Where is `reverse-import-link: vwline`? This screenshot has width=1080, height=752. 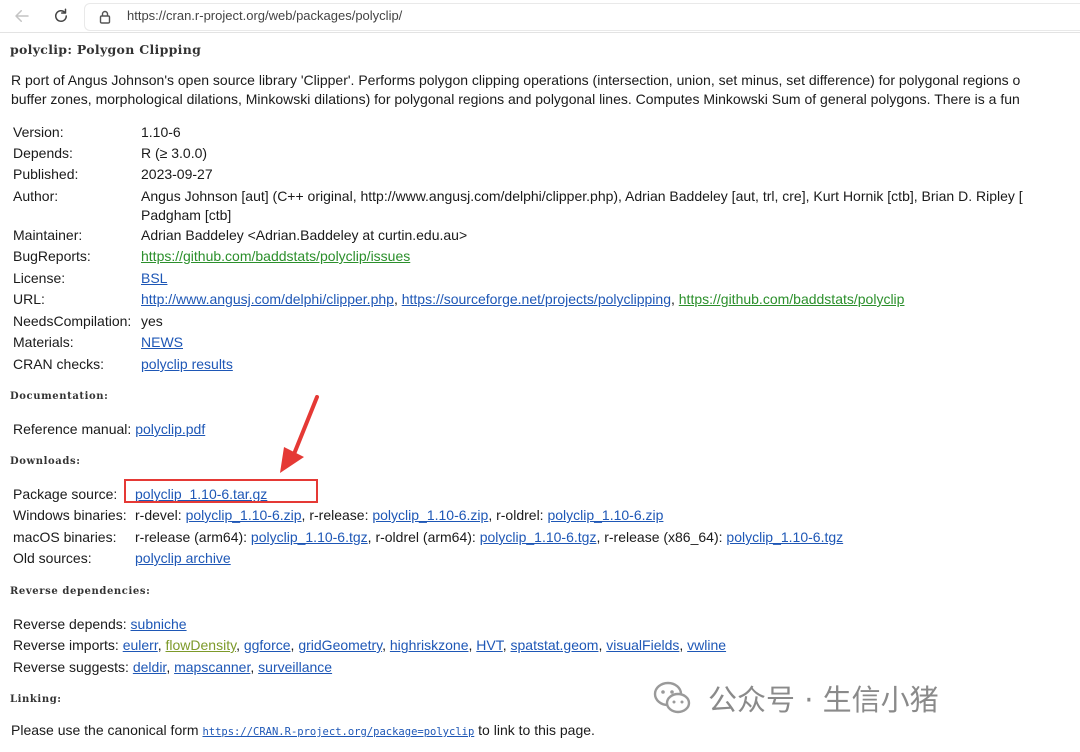 reverse-import-link: vwline is located at coordinates (706, 645).